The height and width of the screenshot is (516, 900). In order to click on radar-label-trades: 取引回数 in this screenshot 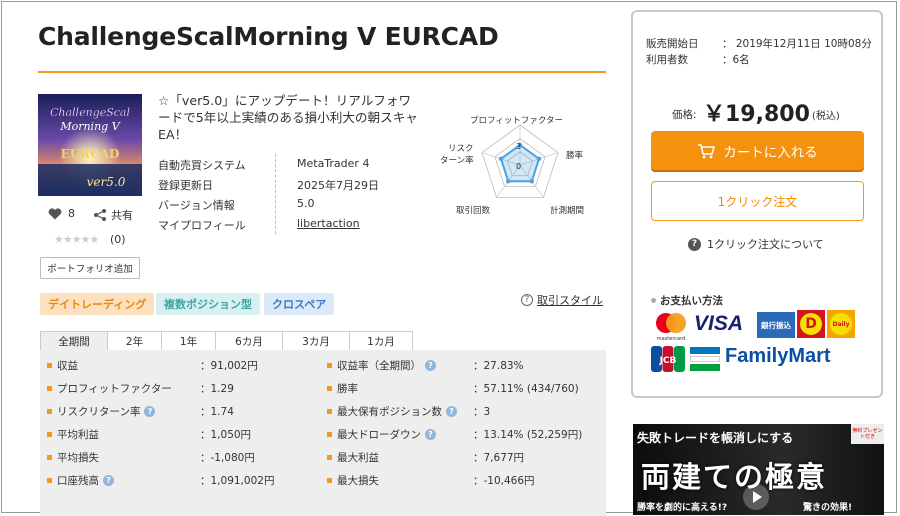, I will do `click(473, 211)`.